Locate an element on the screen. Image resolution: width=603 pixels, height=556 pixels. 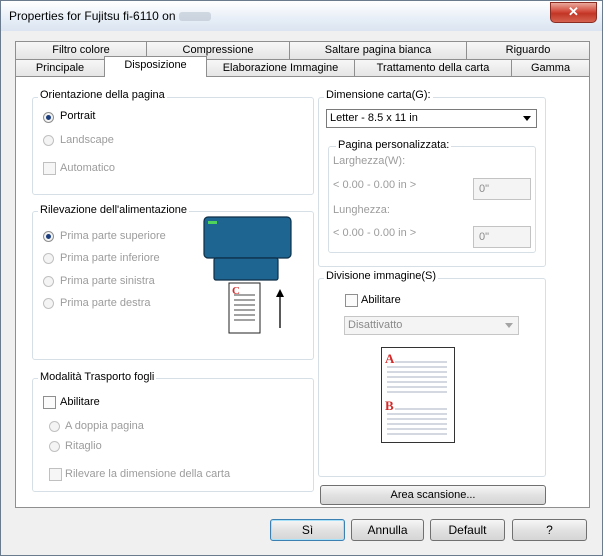
split-enable-checkbox is located at coordinates (351, 300).